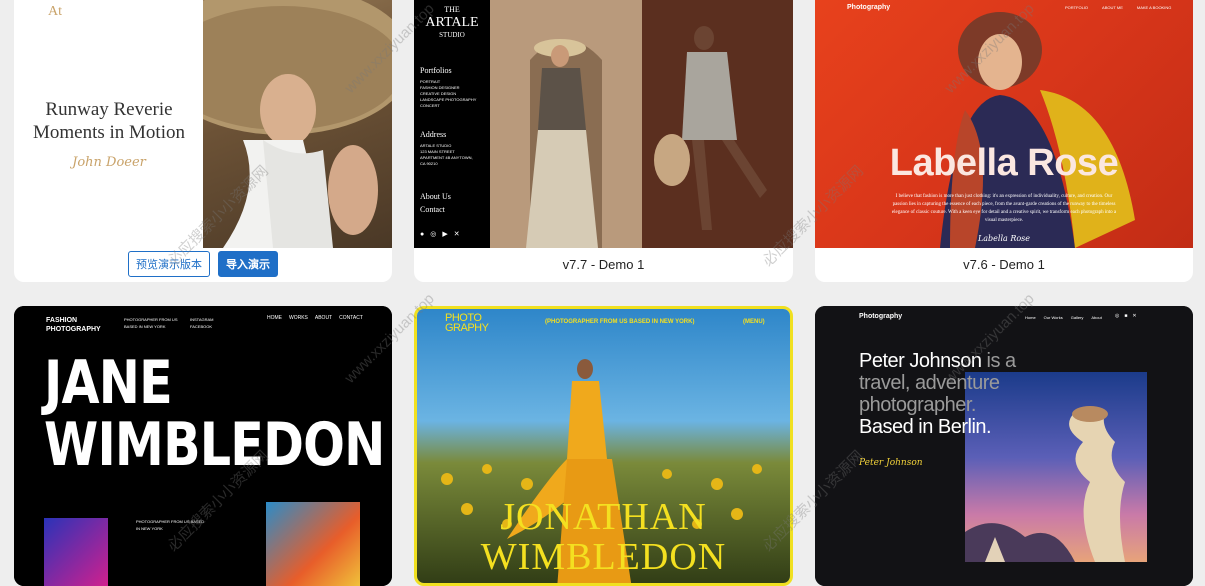 This screenshot has height=586, width=1205. I want to click on footnote: PHOTOGRAPHER FROM US BASED IN NEW YORK, so click(170, 525).